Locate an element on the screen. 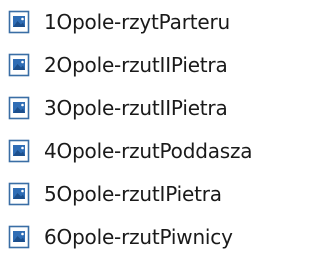 The width and height of the screenshot is (320, 264). file-item: 3Opole-rzutIIPietra is located at coordinates (155, 108).